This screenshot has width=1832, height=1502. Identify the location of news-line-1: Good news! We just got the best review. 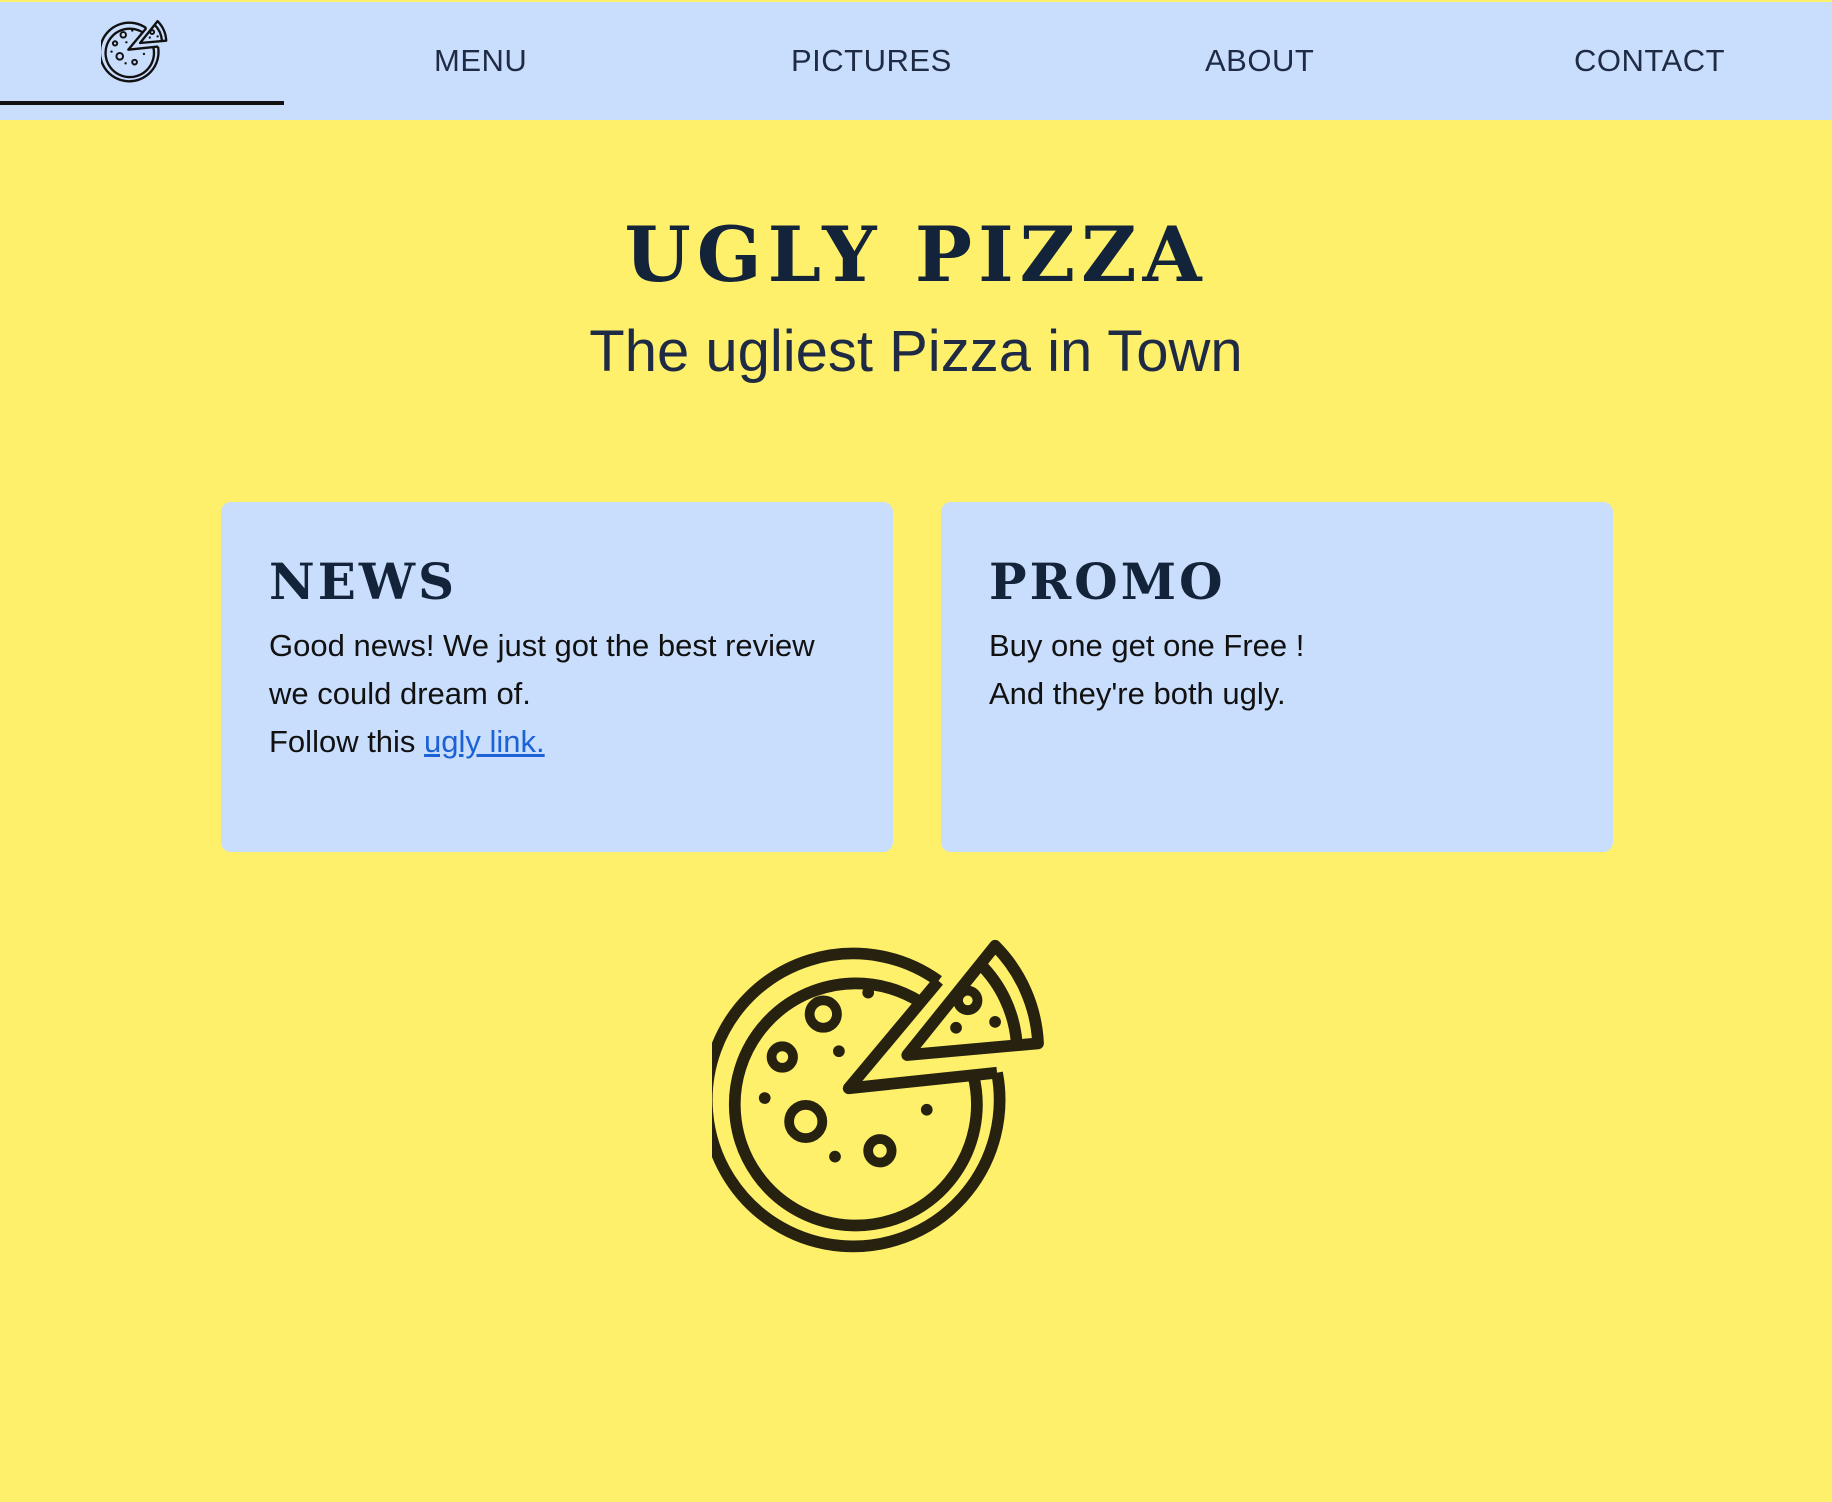
(542, 645).